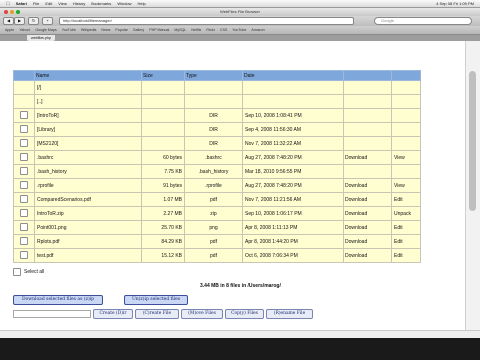 Image resolution: width=480 pixels, height=360 pixels. I want to click on zoom-window-icon, so click(18, 12).